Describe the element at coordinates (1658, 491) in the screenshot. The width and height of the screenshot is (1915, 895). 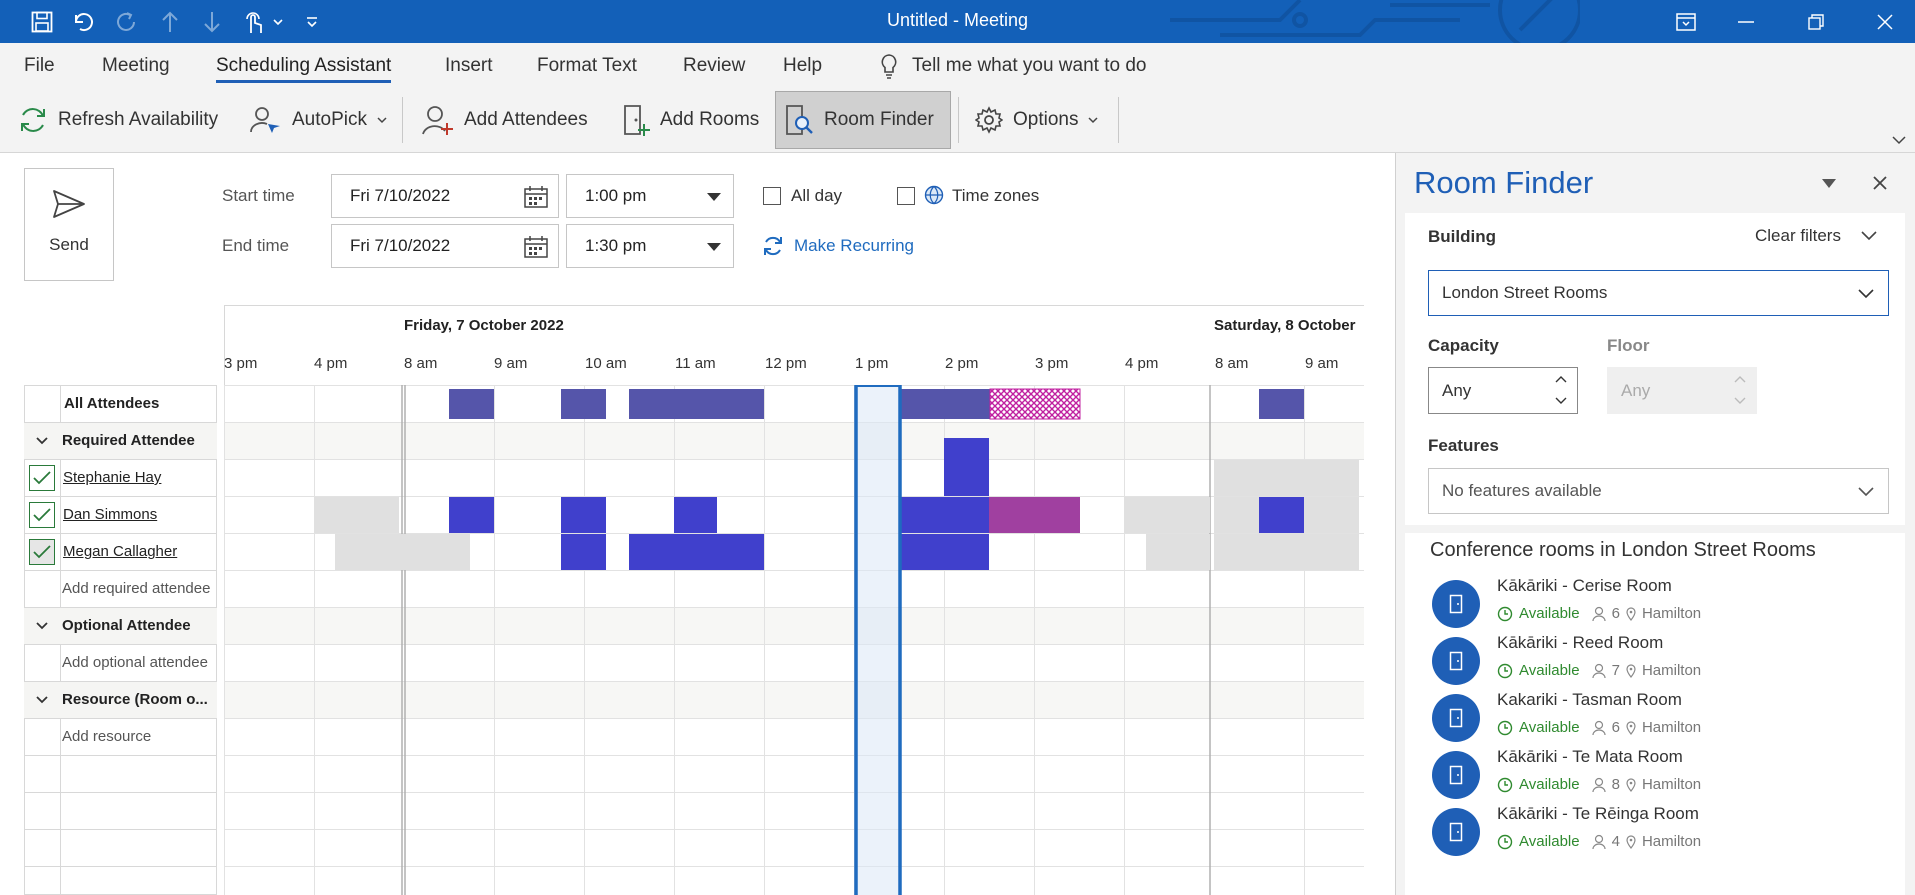
I see `features-select: No features available` at that location.